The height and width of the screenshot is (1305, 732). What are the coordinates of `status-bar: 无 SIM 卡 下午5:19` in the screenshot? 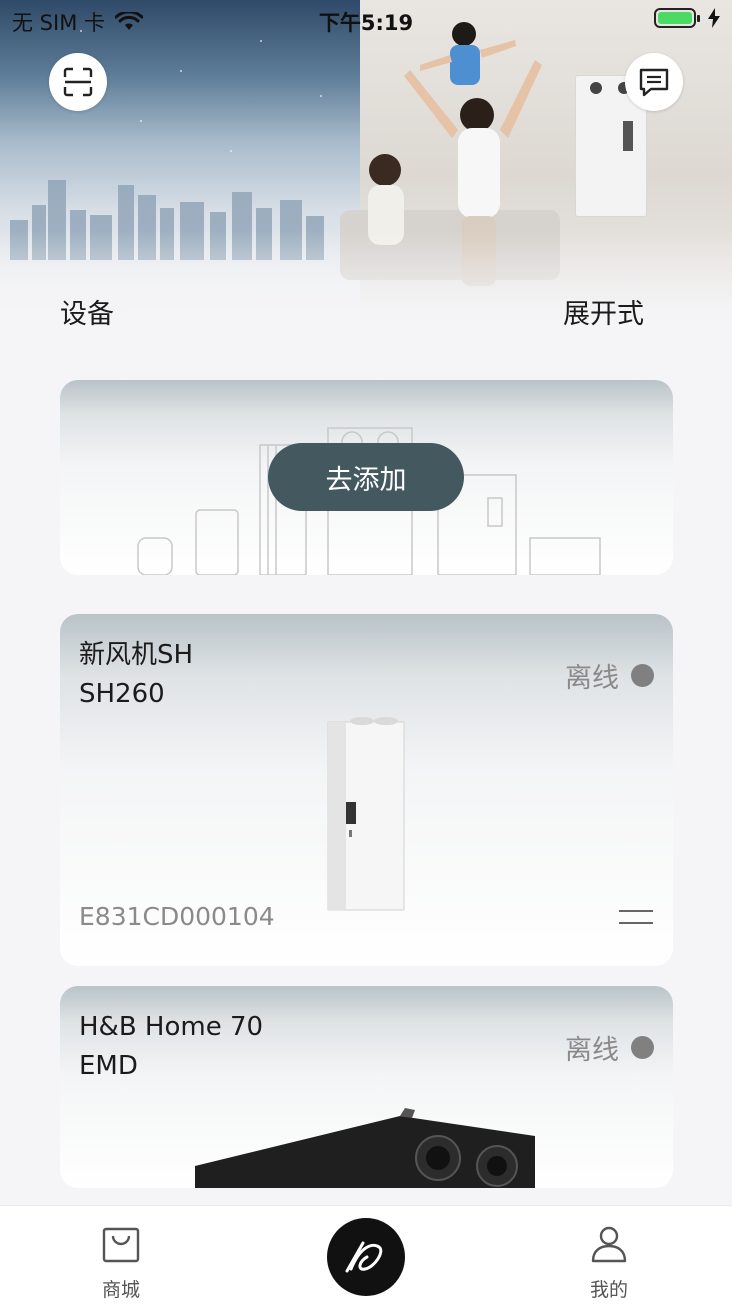 It's located at (366, 20).